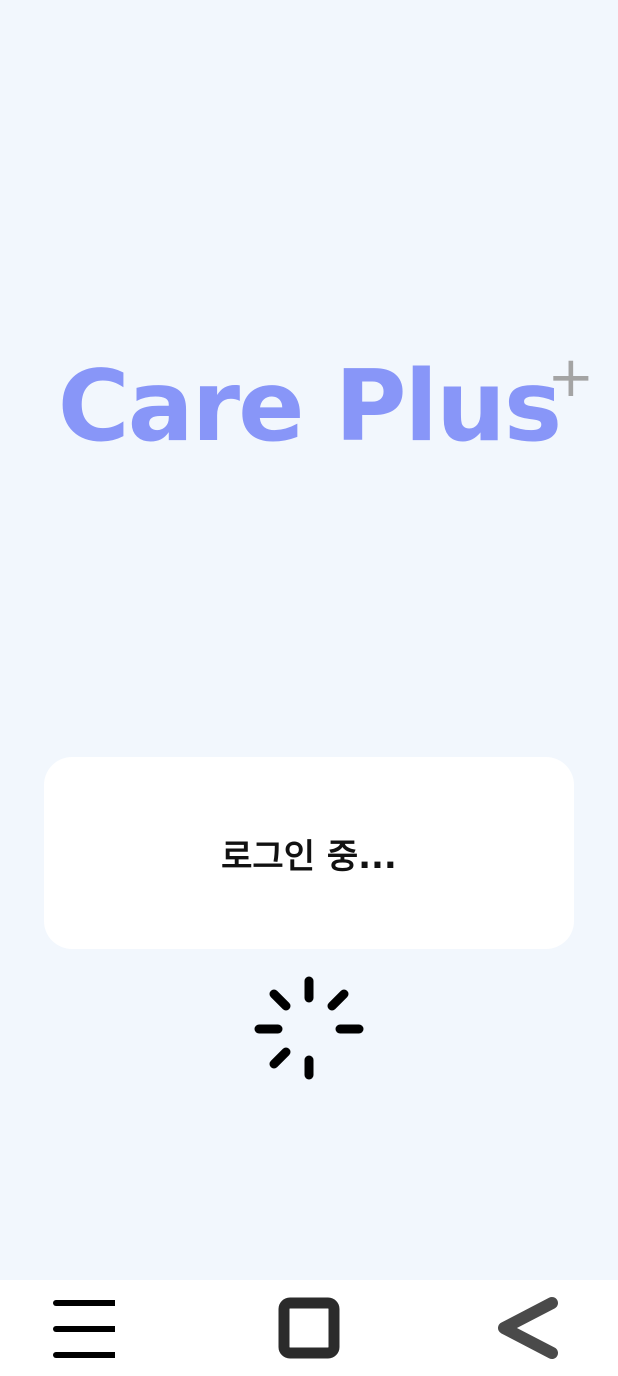 This screenshot has height=1376, width=618. I want to click on system-navigation-bar, so click(309, 1328).